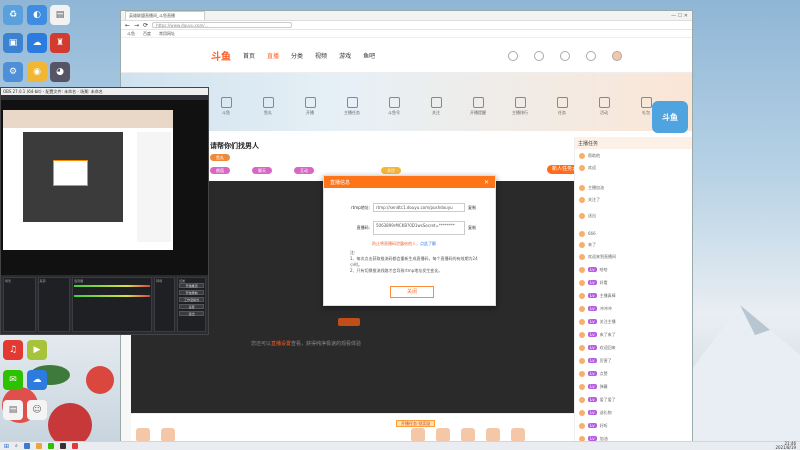  Describe the element at coordinates (192, 285) in the screenshot. I see `start-streaming-button: 开始推流` at that location.